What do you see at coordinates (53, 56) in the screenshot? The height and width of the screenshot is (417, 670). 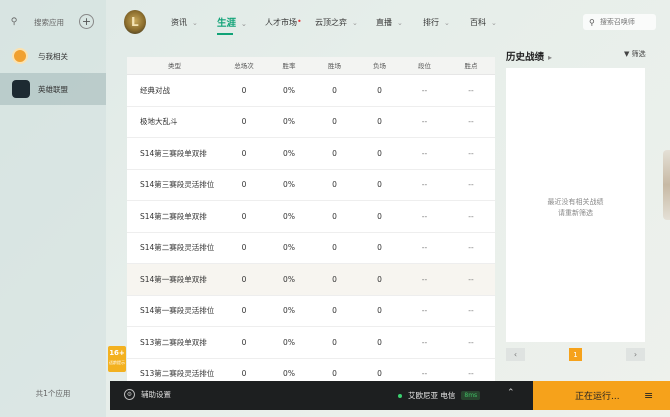 I see `sidebar-item-related: 与我相关` at bounding box center [53, 56].